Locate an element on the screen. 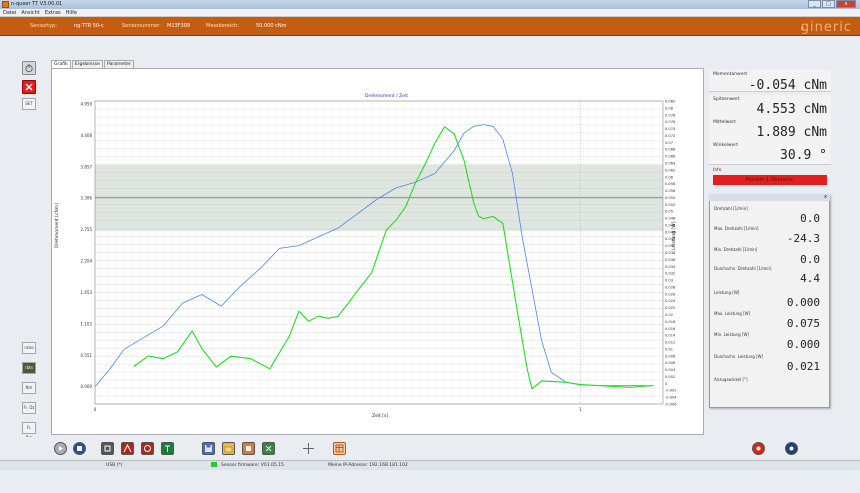 The image size is (860, 493). y2-tick-label: 0.054 is located at coordinates (670, 198).